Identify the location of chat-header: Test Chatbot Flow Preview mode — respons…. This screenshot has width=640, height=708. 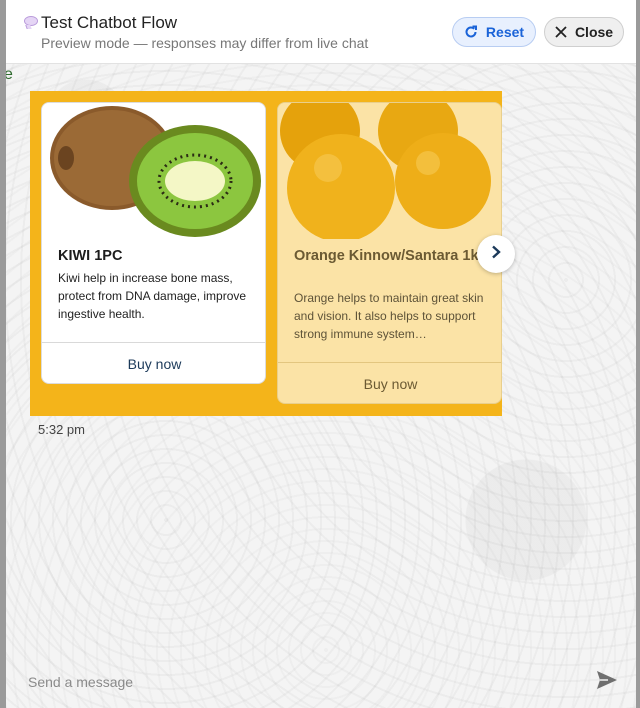
(321, 32).